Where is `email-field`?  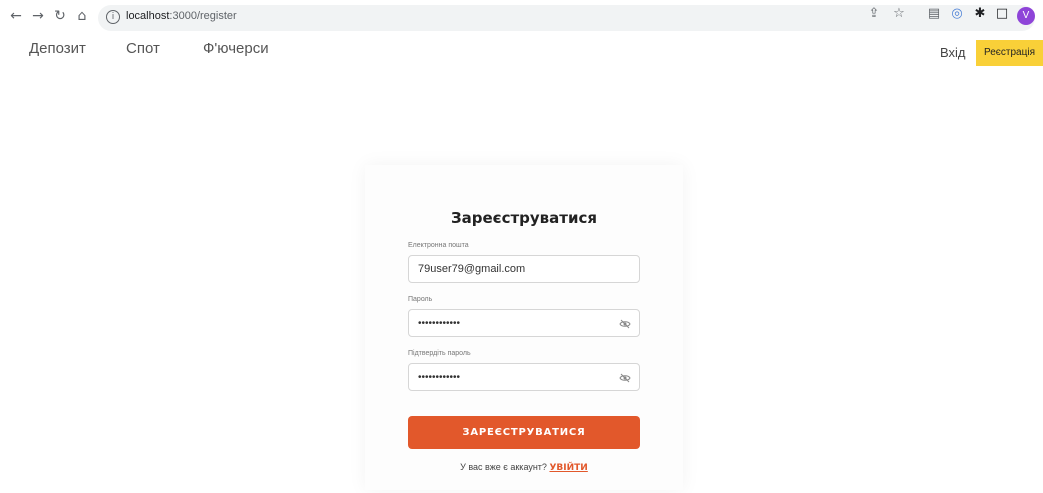 email-field is located at coordinates (518, 269).